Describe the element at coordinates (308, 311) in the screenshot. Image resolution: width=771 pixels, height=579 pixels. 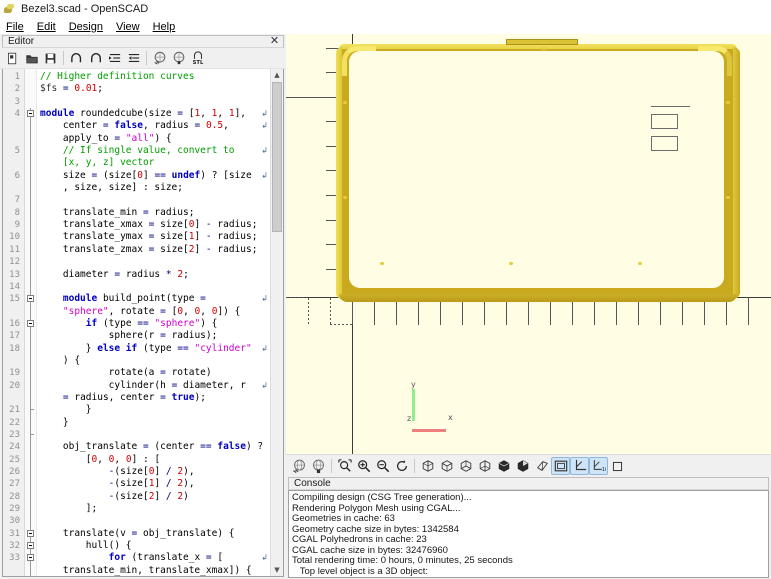
I see `negative-tick-dash` at that location.